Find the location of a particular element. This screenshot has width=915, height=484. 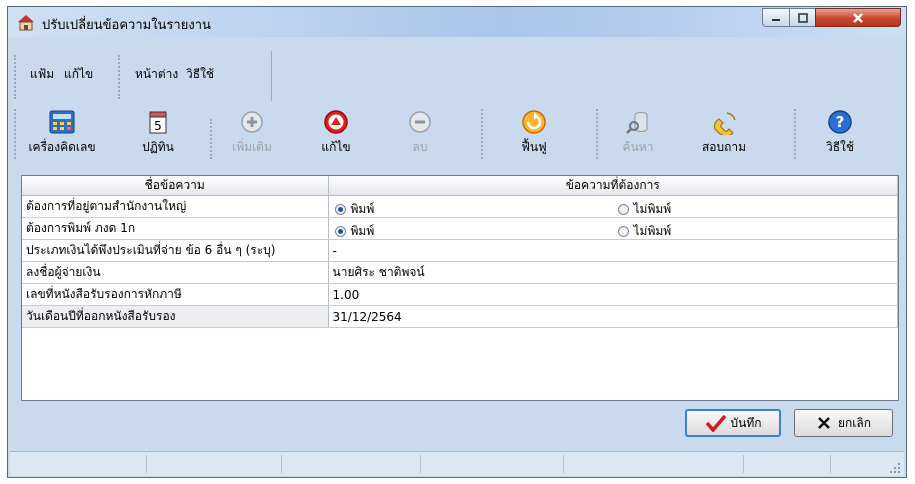

save-button: บันทึก is located at coordinates (733, 423).